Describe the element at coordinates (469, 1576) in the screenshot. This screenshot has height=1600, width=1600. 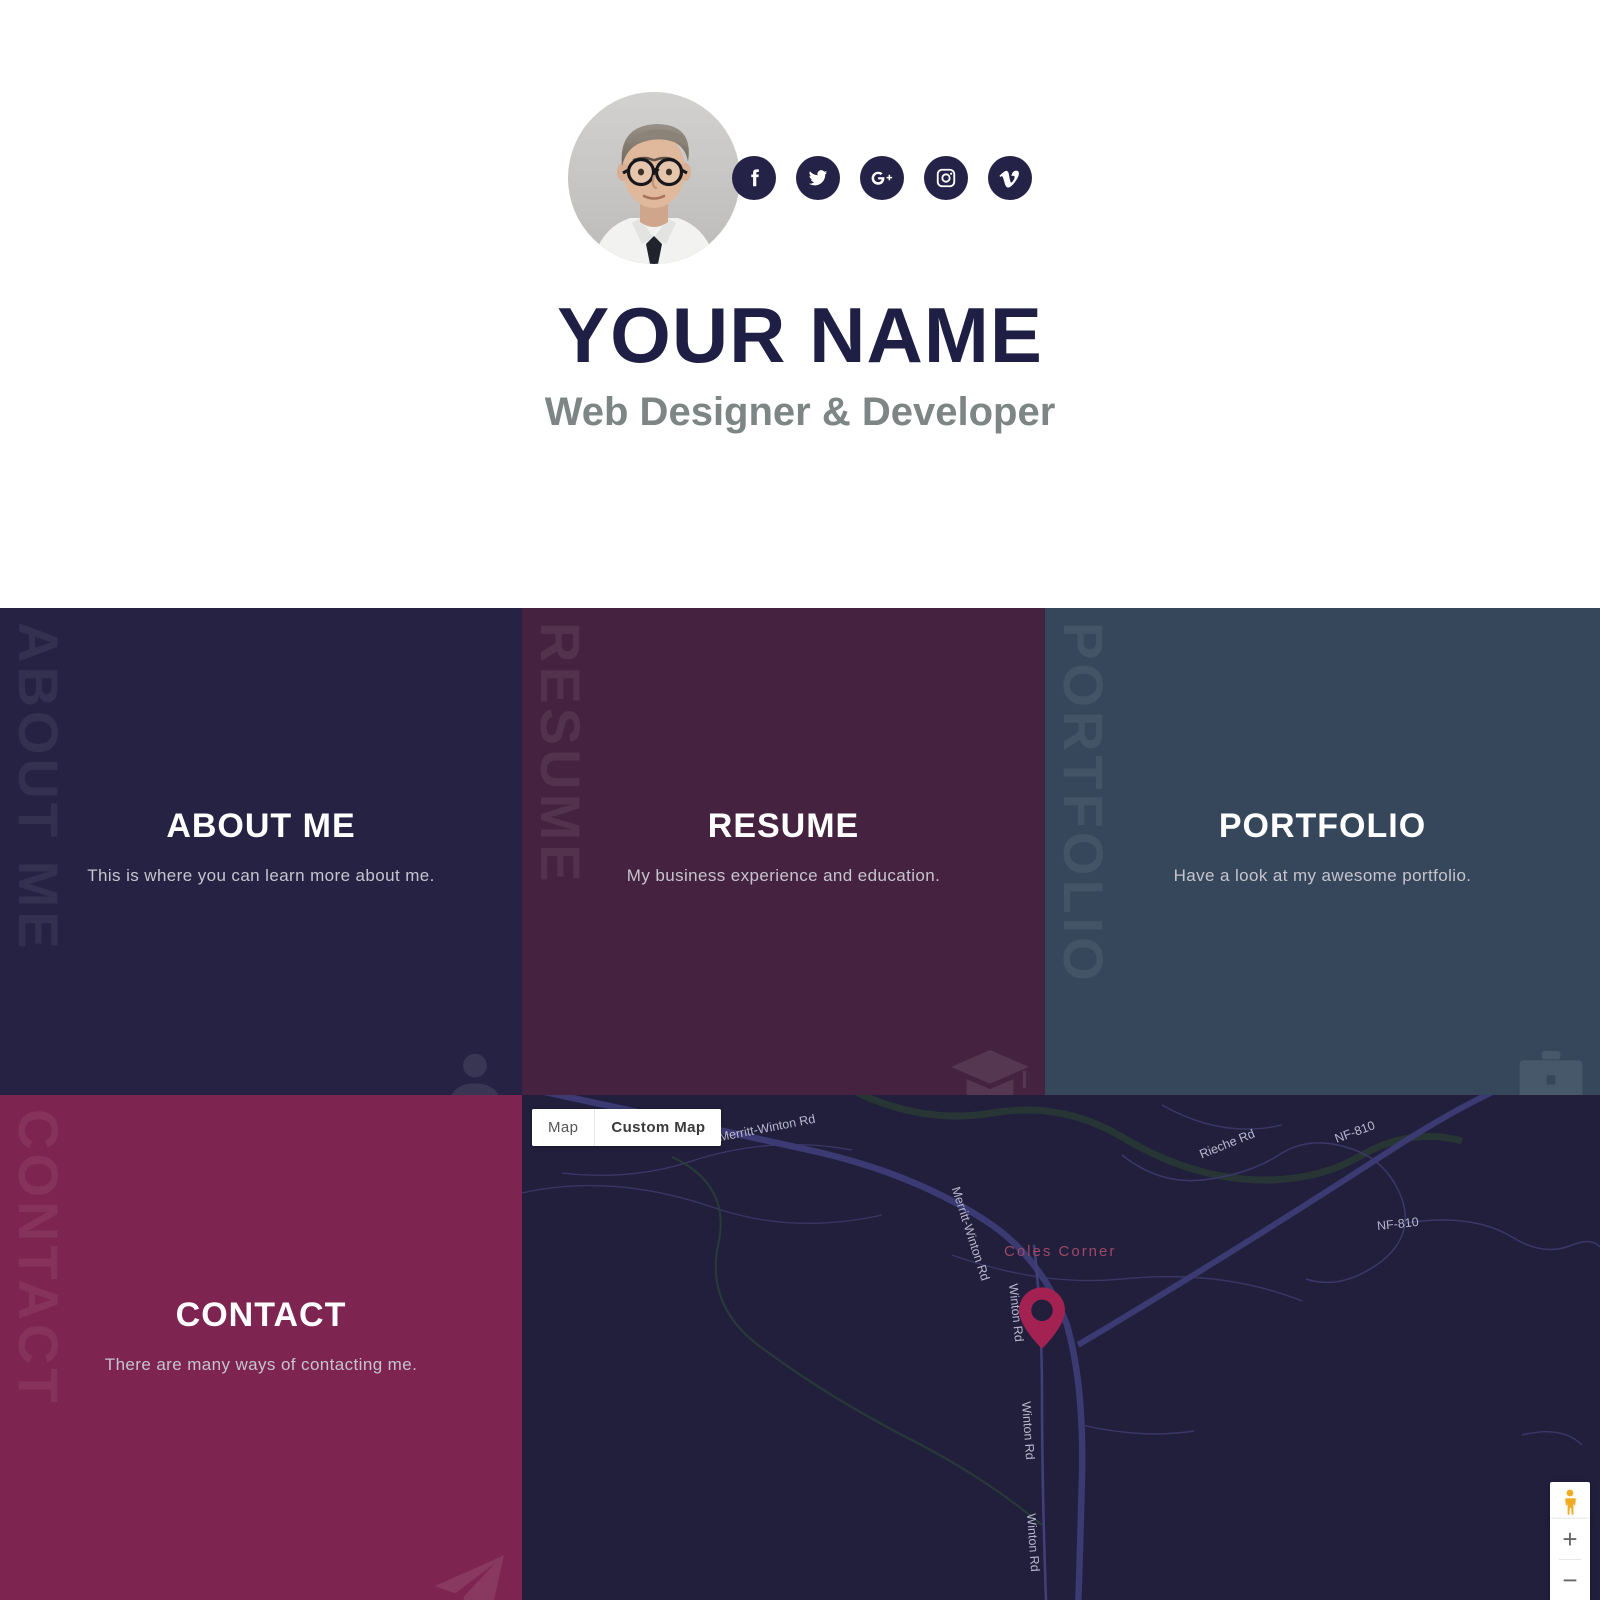
I see `paper-plane-icon` at that location.